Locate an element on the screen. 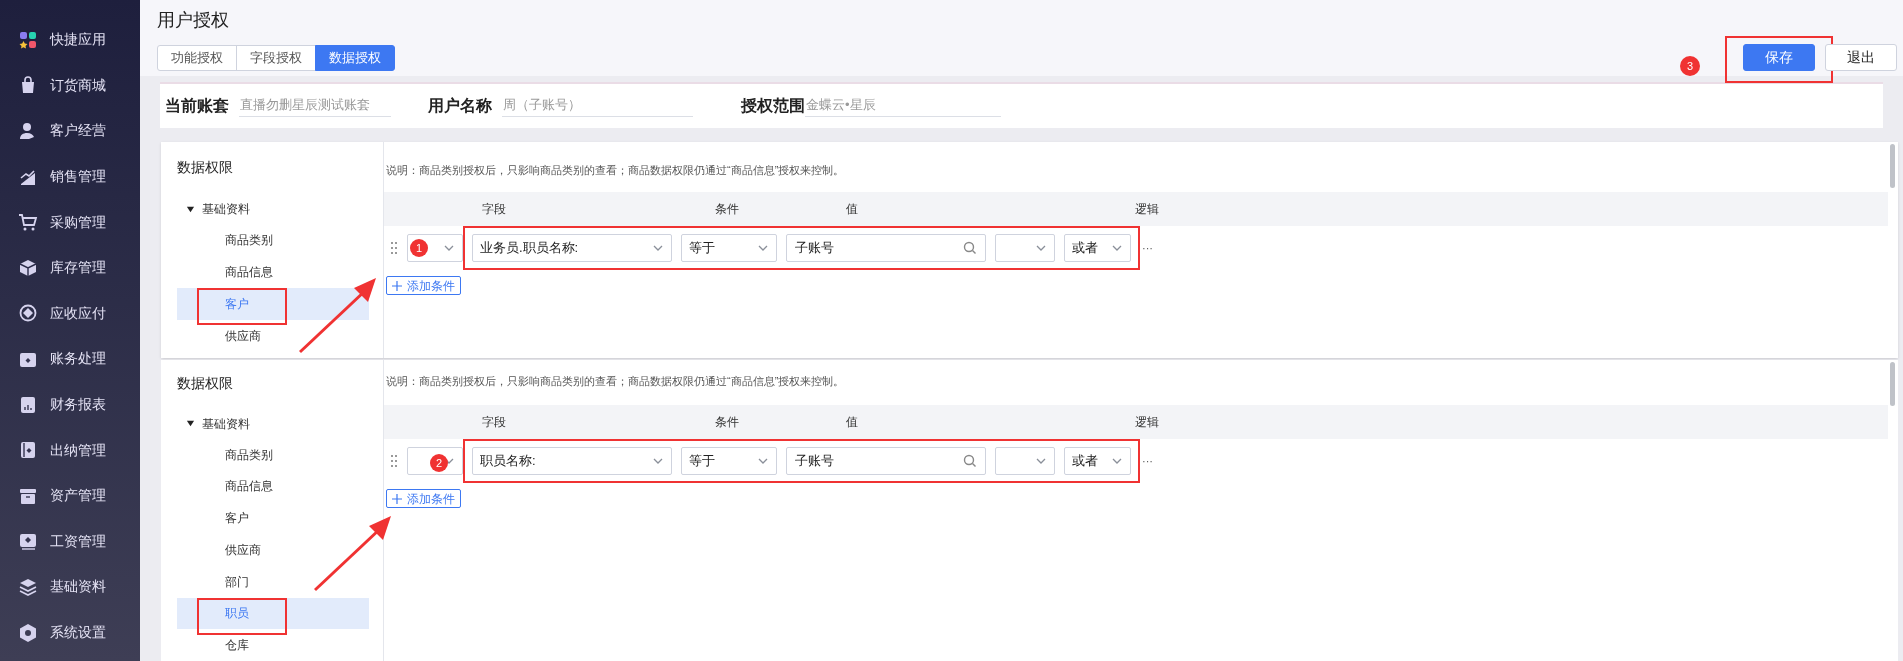 The image size is (1903, 661). cube-icon is located at coordinates (28, 267).